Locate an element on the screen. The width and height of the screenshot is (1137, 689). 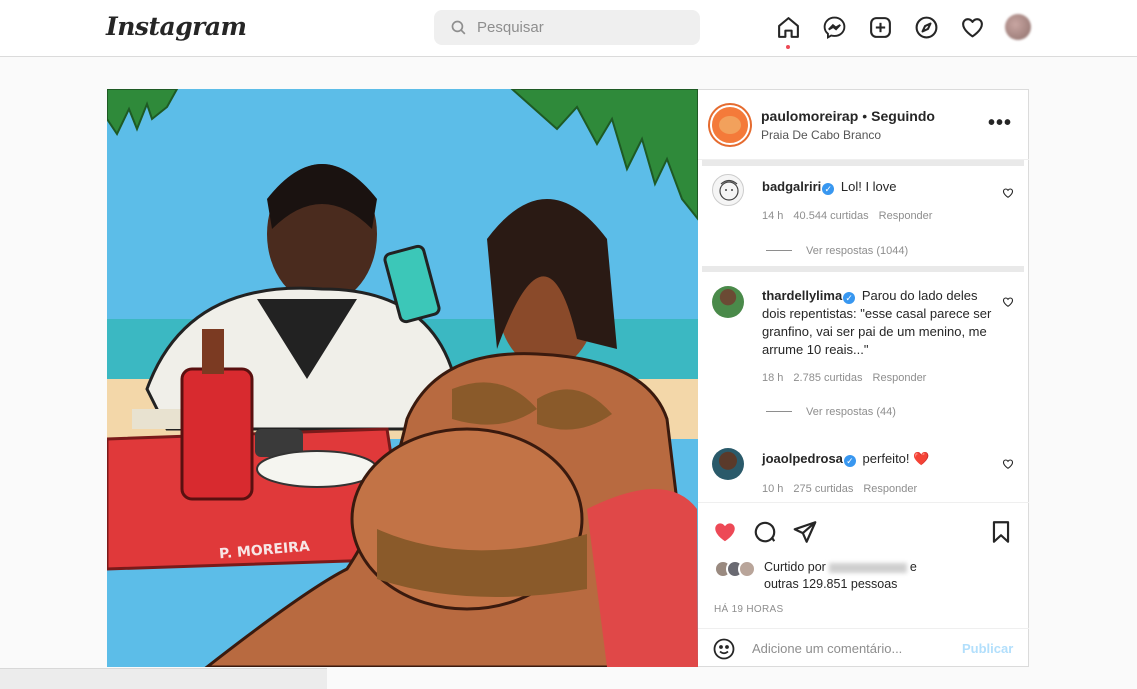
comment-text: badgalriri ✓ Lol! I love is located at coordinates (877, 187).